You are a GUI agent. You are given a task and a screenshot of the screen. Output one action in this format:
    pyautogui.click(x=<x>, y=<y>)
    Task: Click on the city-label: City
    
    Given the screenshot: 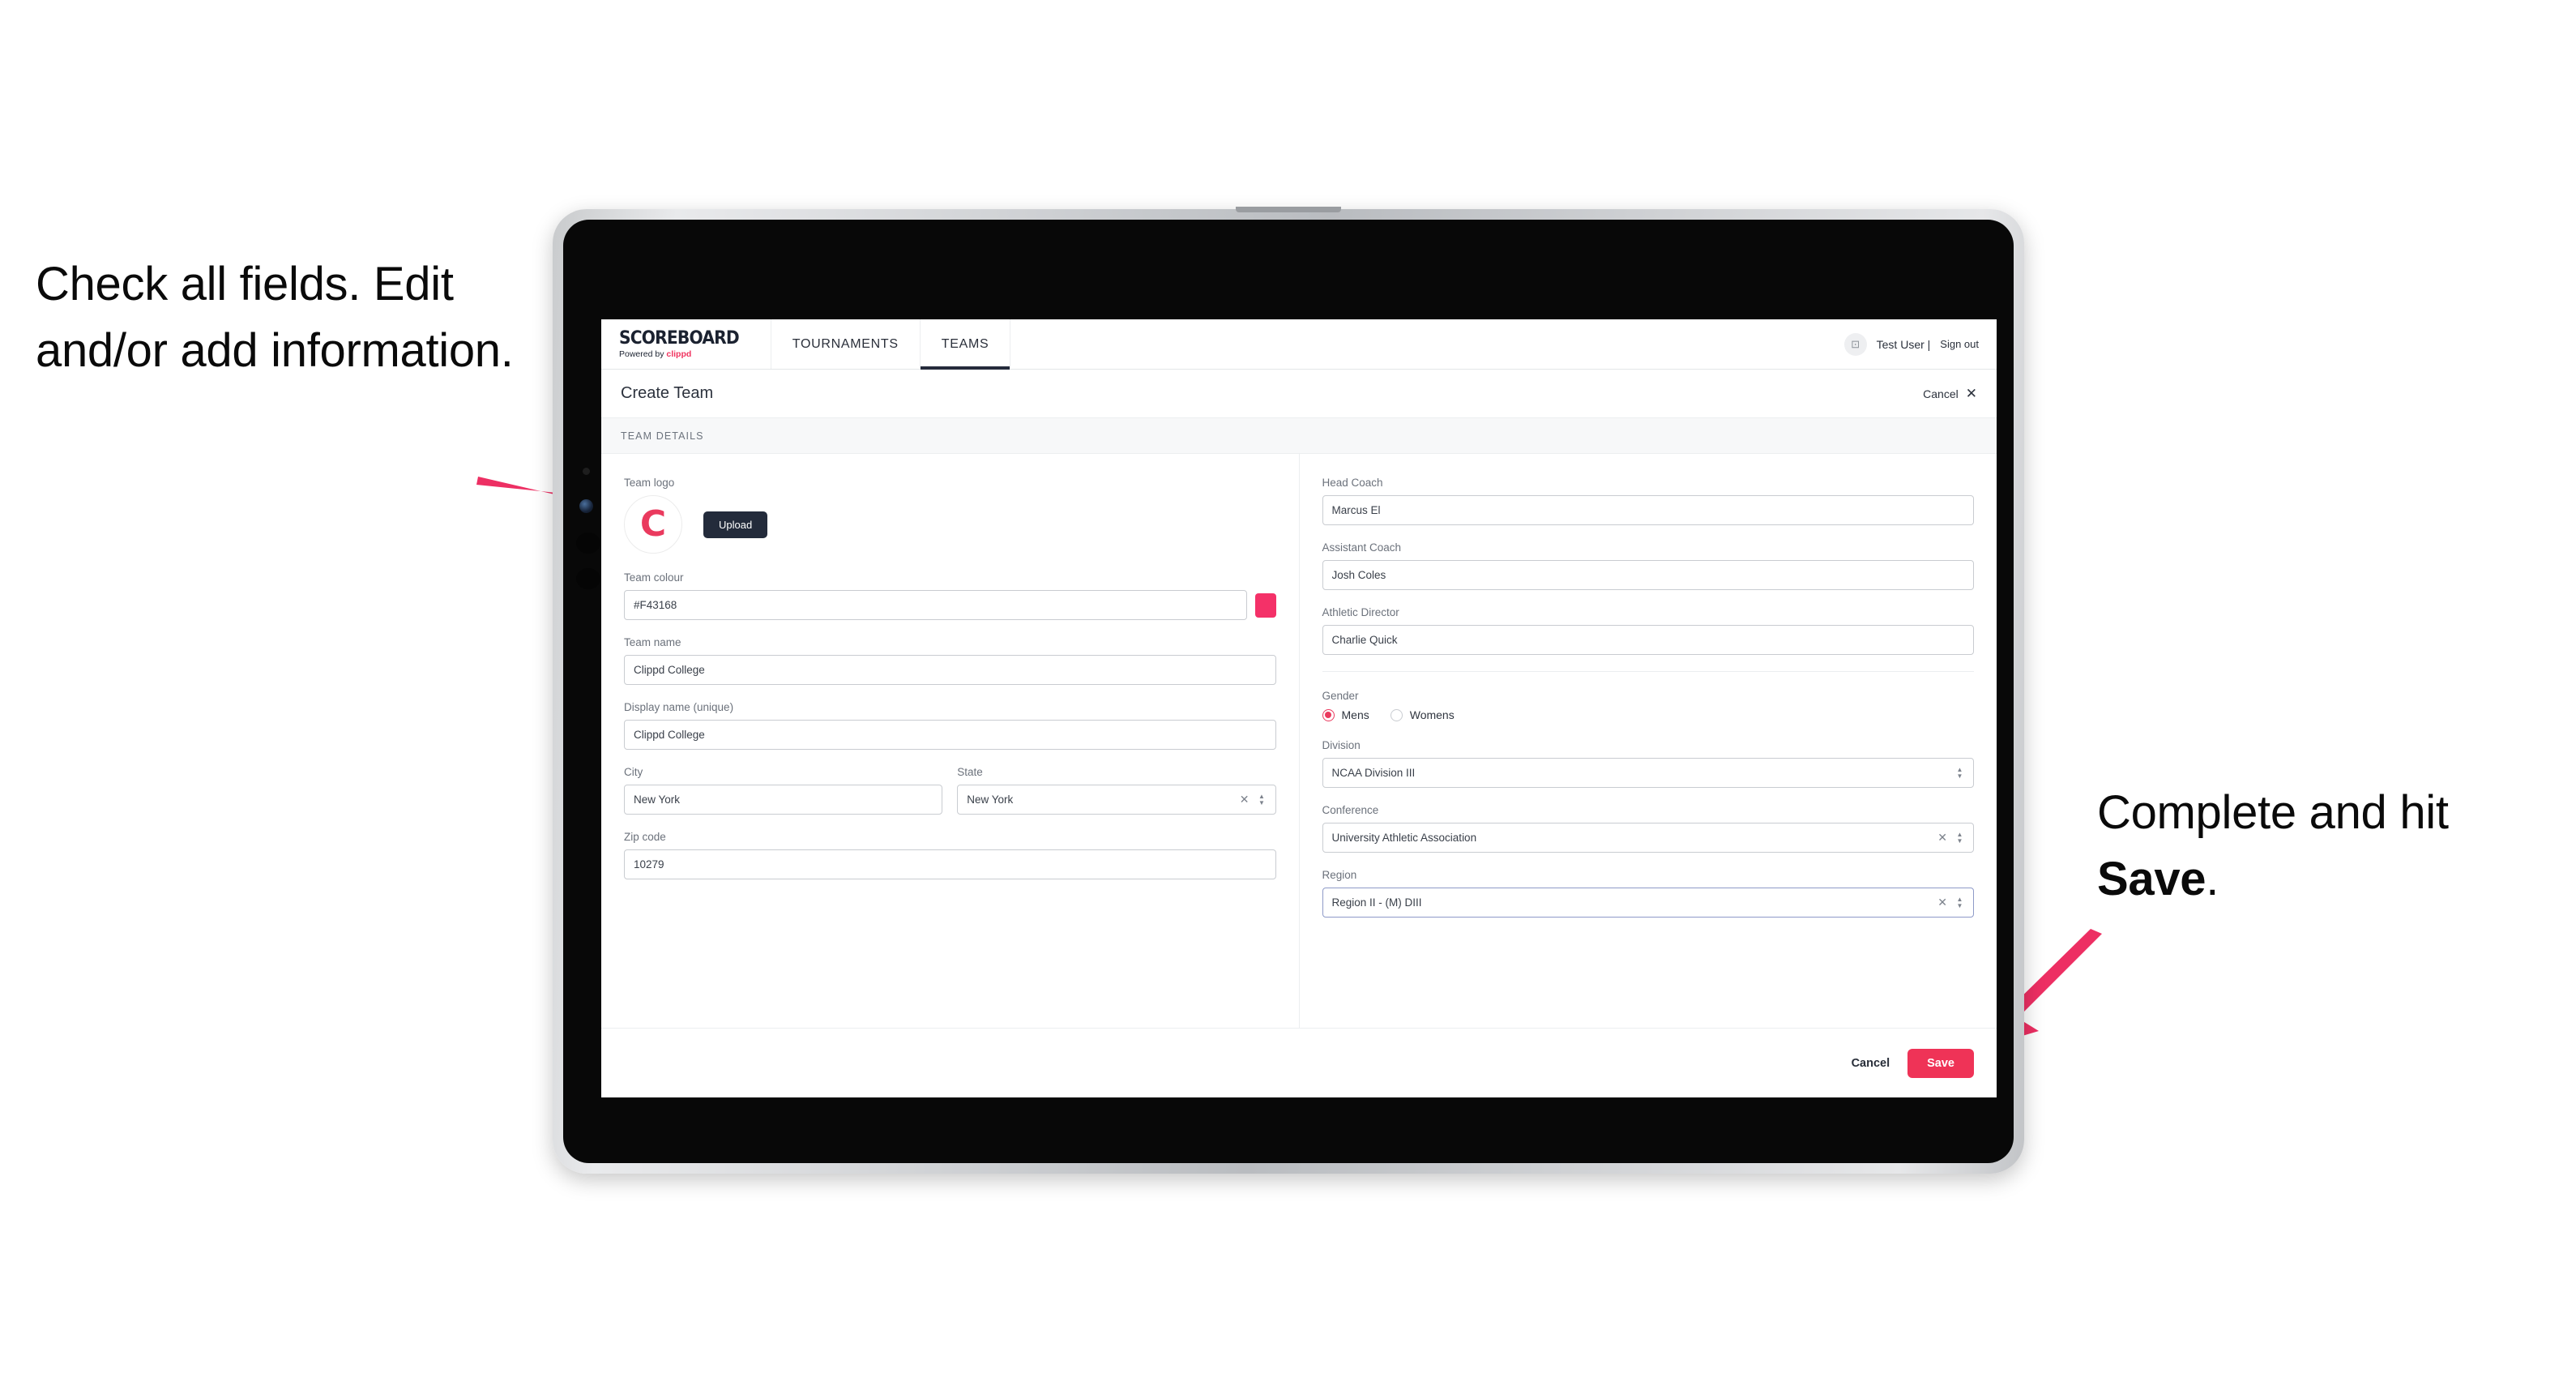 What is the action you would take?
    pyautogui.click(x=633, y=772)
    